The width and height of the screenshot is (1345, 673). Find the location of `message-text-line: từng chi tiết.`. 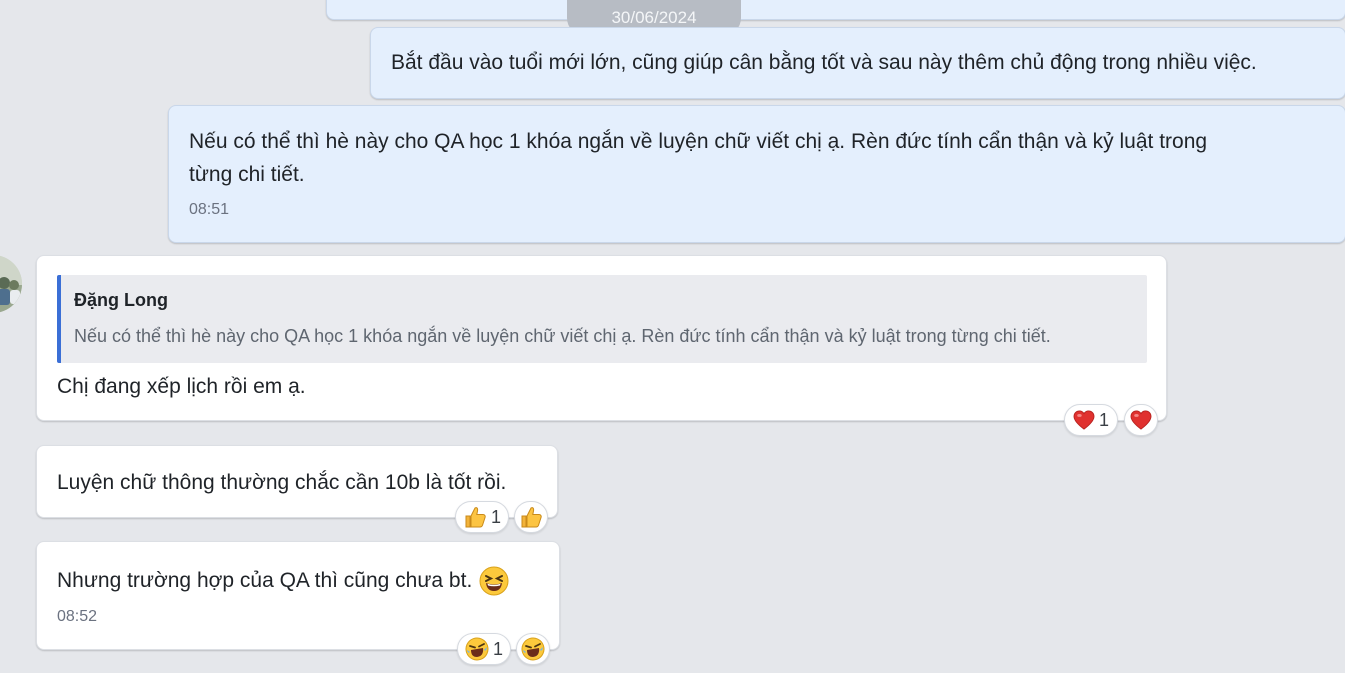

message-text-line: từng chi tiết. is located at coordinates (247, 174).